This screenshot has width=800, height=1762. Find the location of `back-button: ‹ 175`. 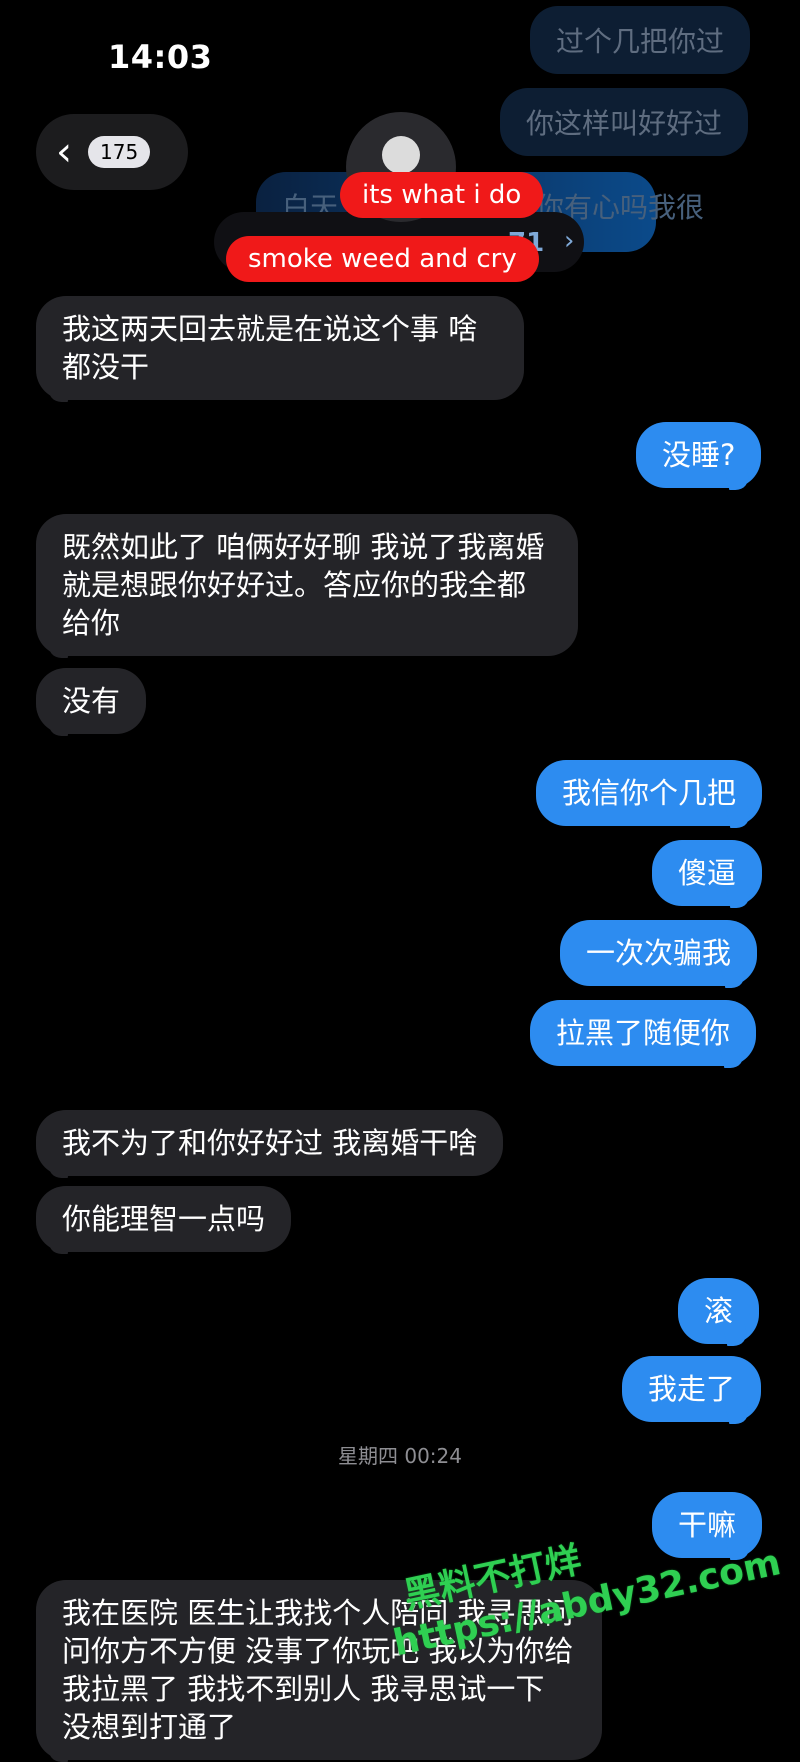

back-button: ‹ 175 is located at coordinates (112, 152).